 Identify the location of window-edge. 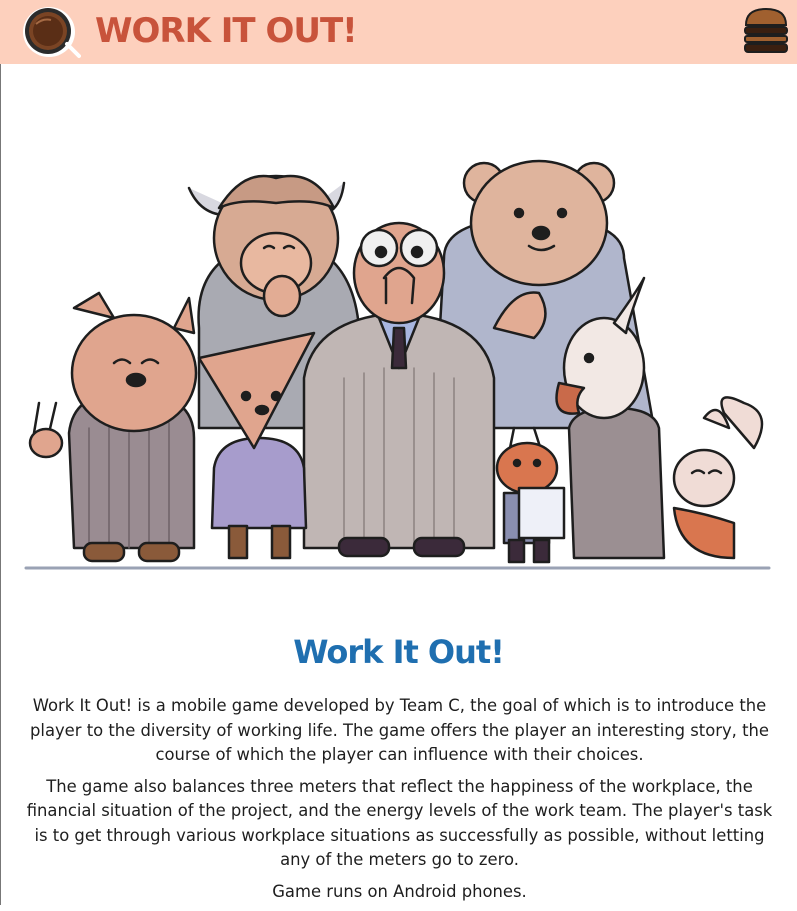
(0, 452).